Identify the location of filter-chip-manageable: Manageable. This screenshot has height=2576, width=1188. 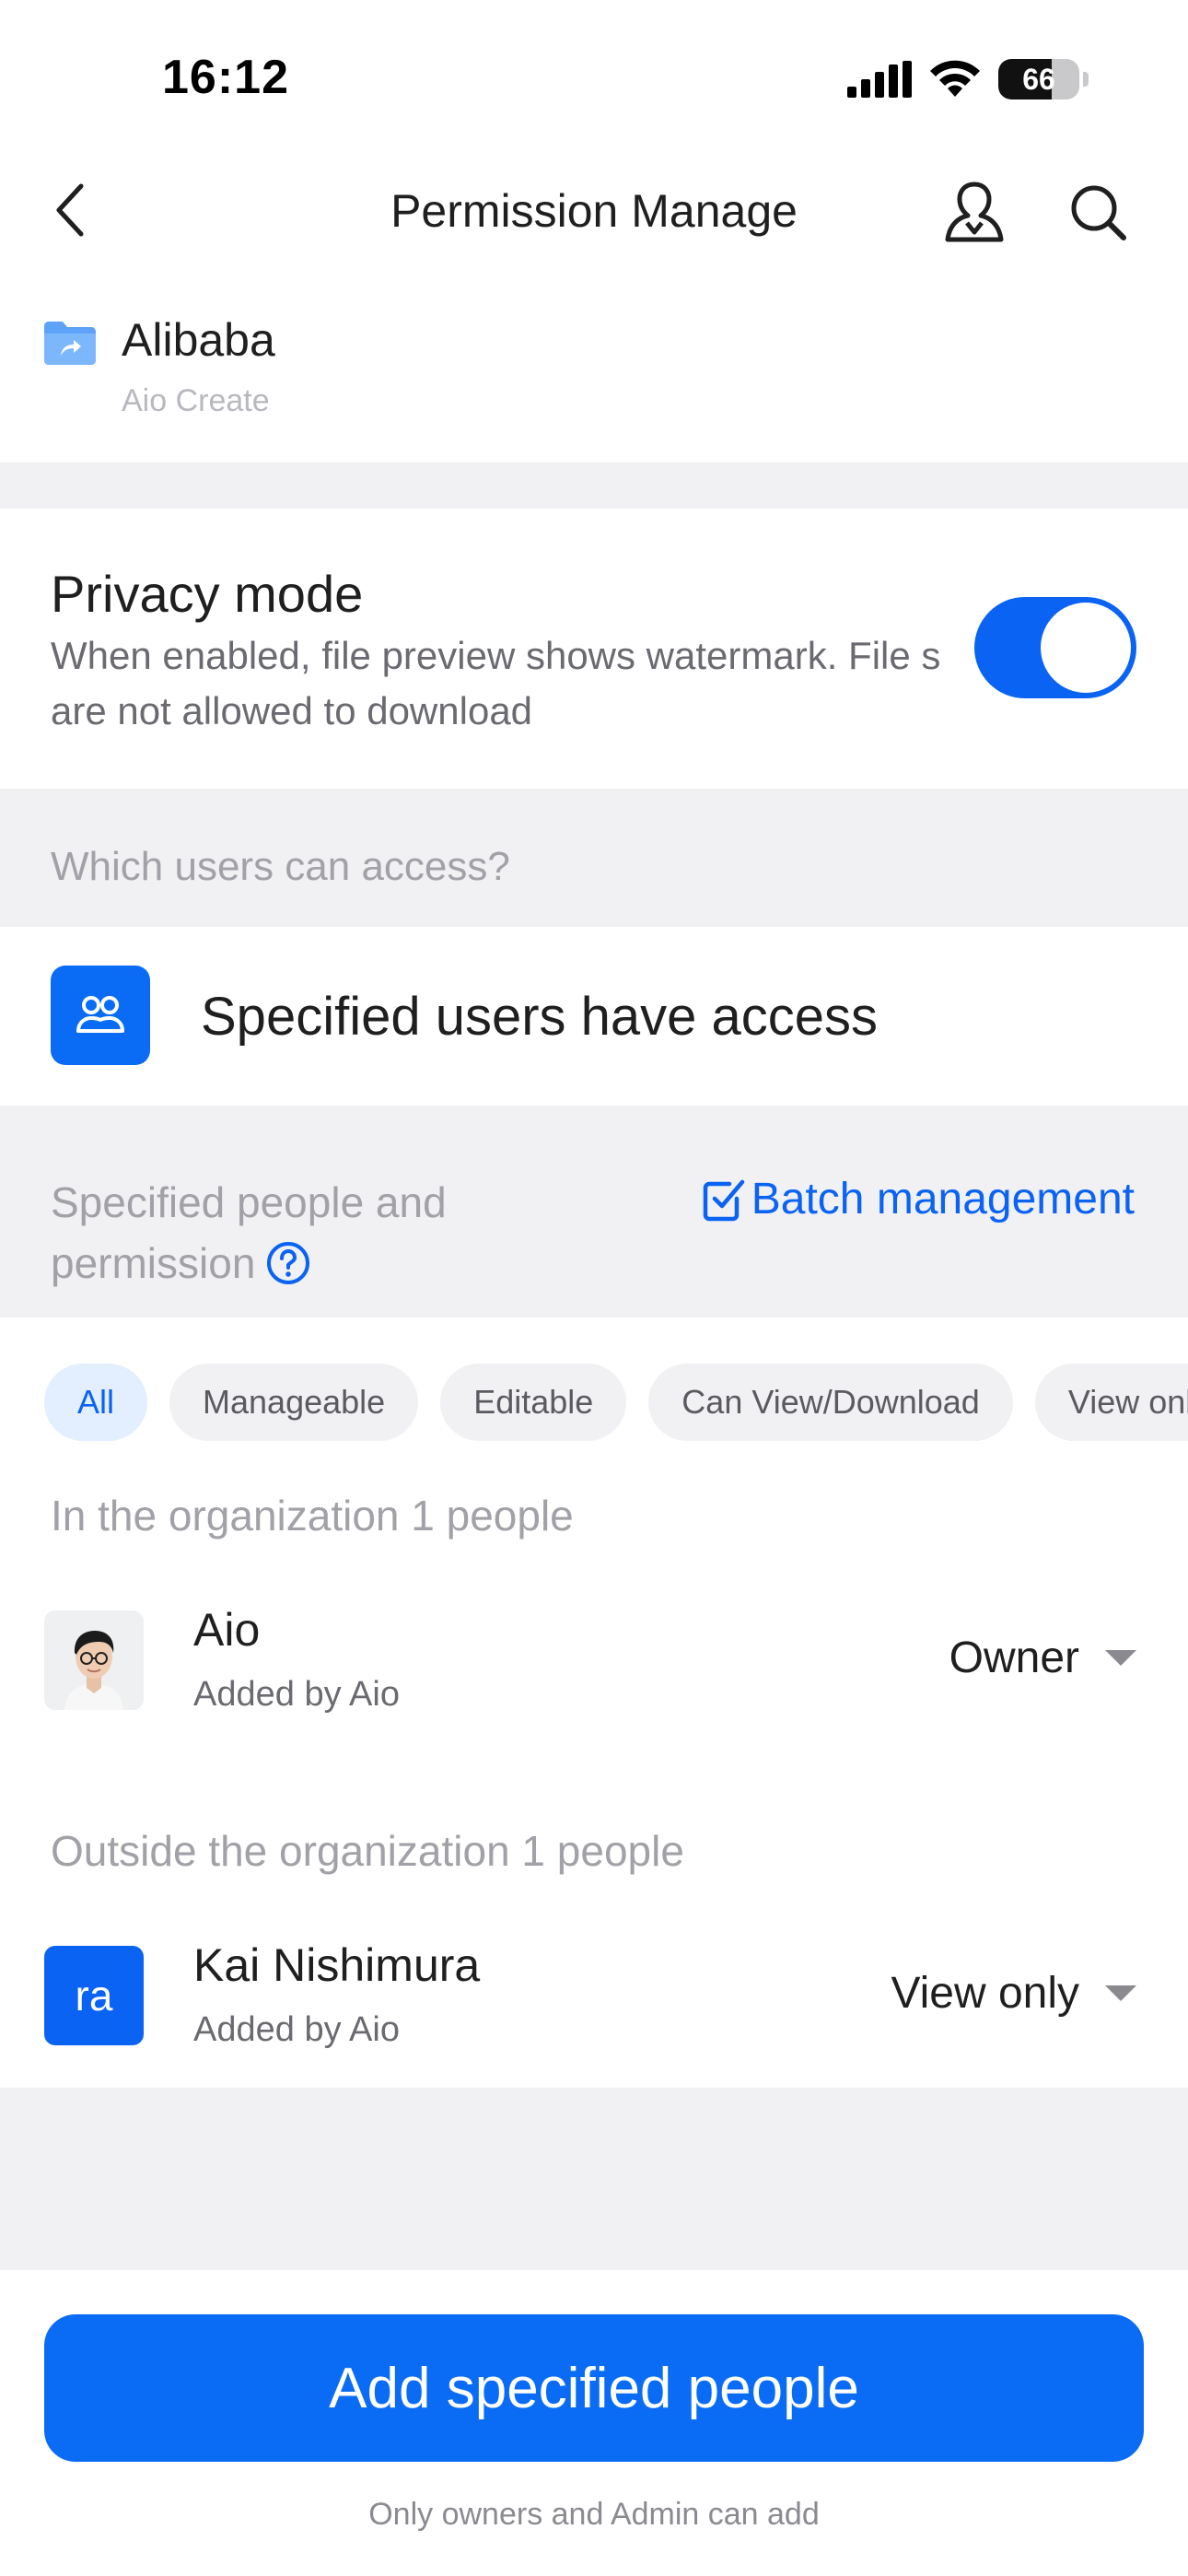
(294, 1403).